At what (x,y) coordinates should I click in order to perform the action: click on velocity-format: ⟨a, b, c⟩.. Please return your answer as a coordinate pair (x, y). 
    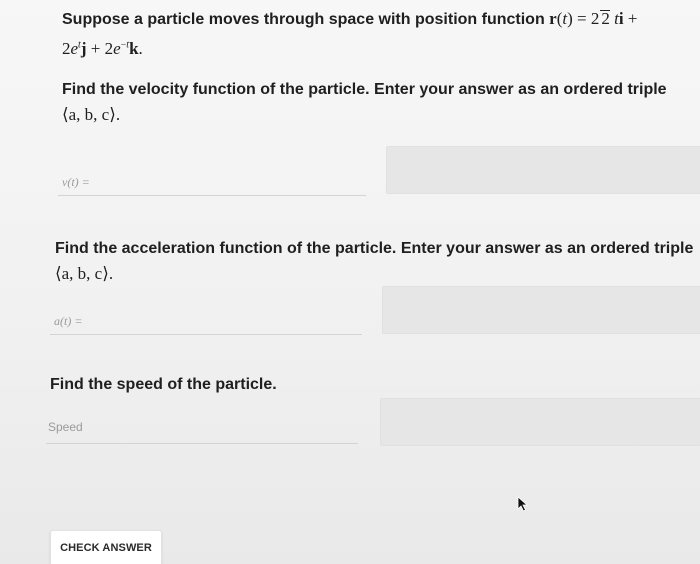
    Looking at the image, I should click on (91, 114).